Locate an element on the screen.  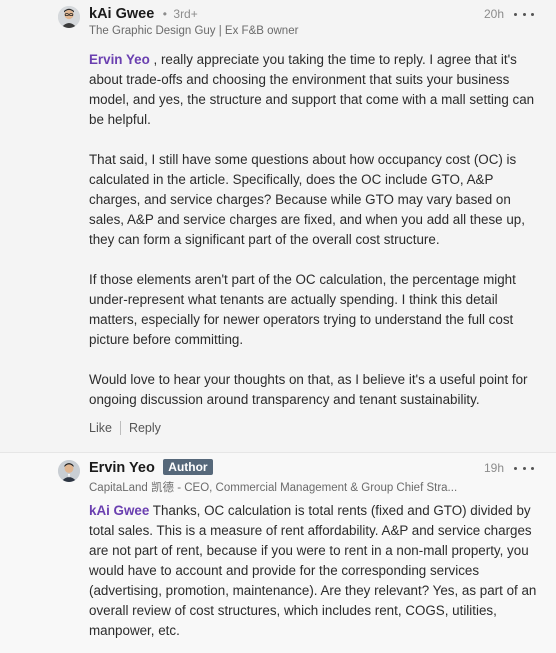
timestamp: 19h is located at coordinates (494, 468).